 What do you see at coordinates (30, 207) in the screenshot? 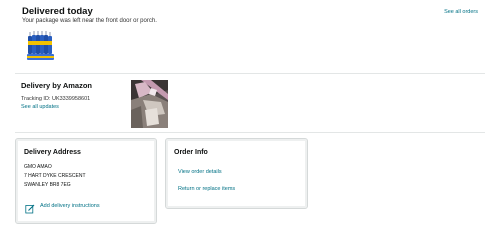
I see `edit-pencil-icon` at bounding box center [30, 207].